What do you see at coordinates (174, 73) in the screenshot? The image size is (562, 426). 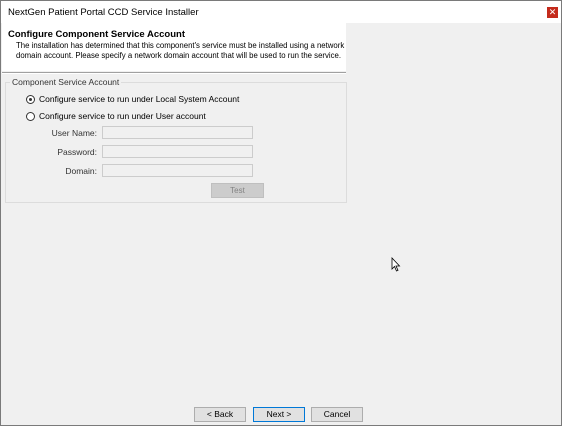 I see `banner-divider` at bounding box center [174, 73].